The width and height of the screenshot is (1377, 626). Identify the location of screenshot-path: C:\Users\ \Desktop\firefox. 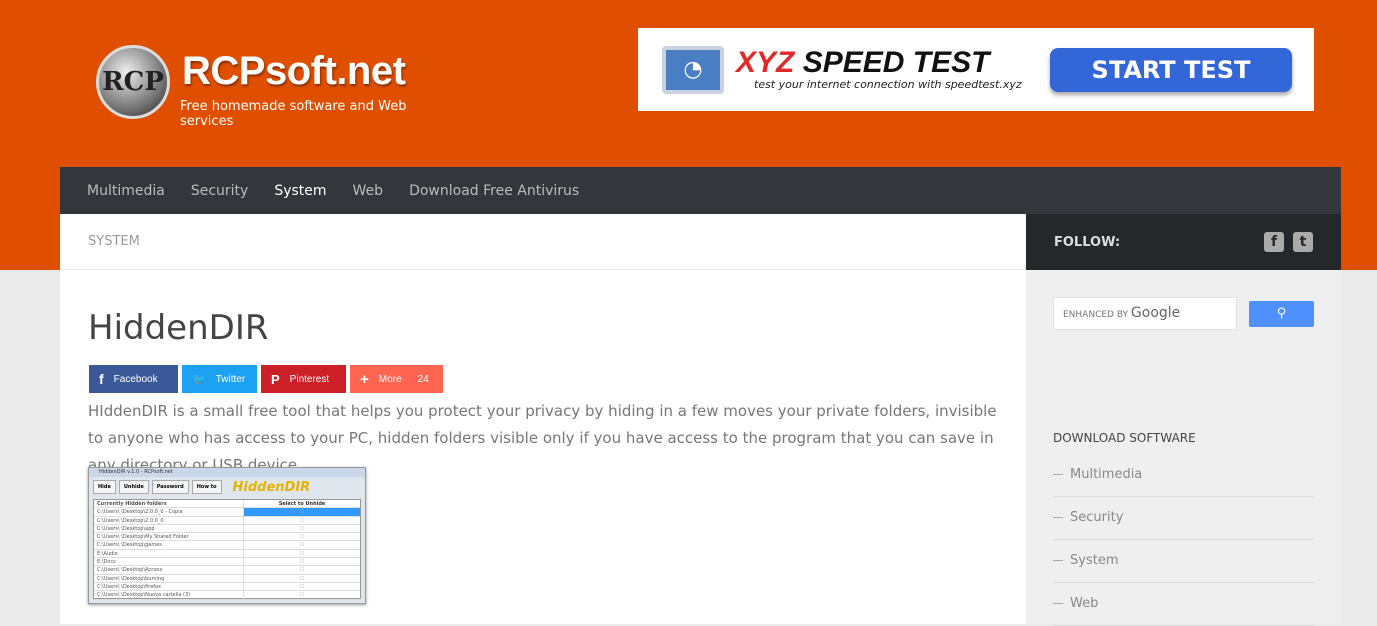
(169, 586).